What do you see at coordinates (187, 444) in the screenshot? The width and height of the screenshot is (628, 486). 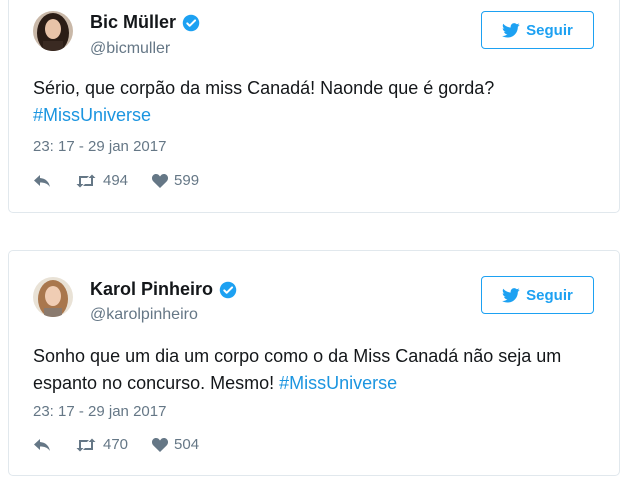 I see `like-count: 504` at bounding box center [187, 444].